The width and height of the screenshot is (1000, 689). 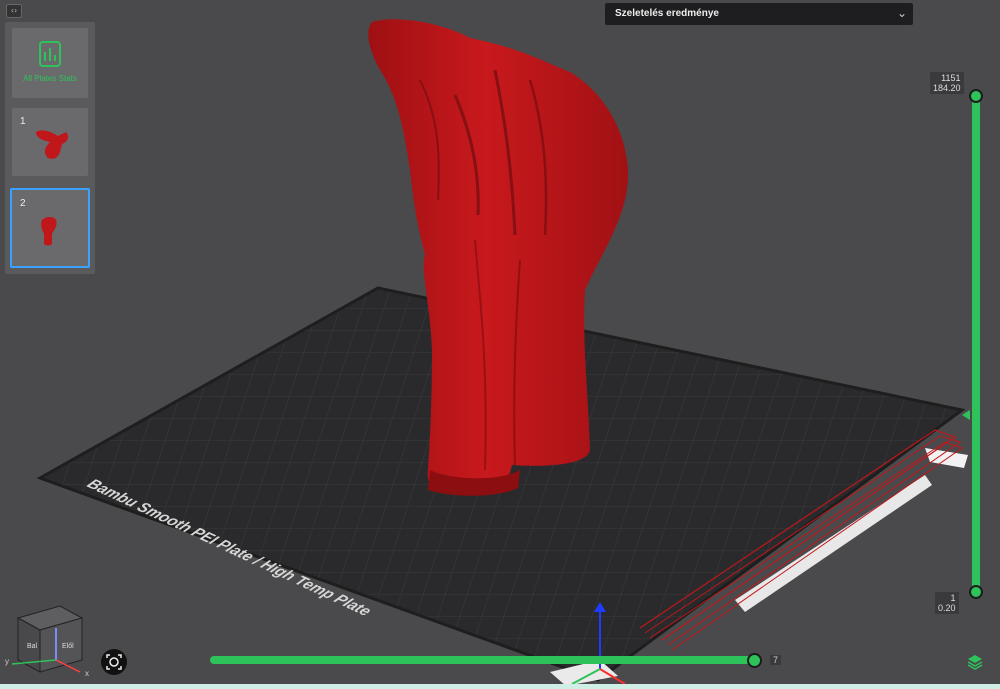 I want to click on layer-top-readout: 1151 184.20, so click(x=947, y=83).